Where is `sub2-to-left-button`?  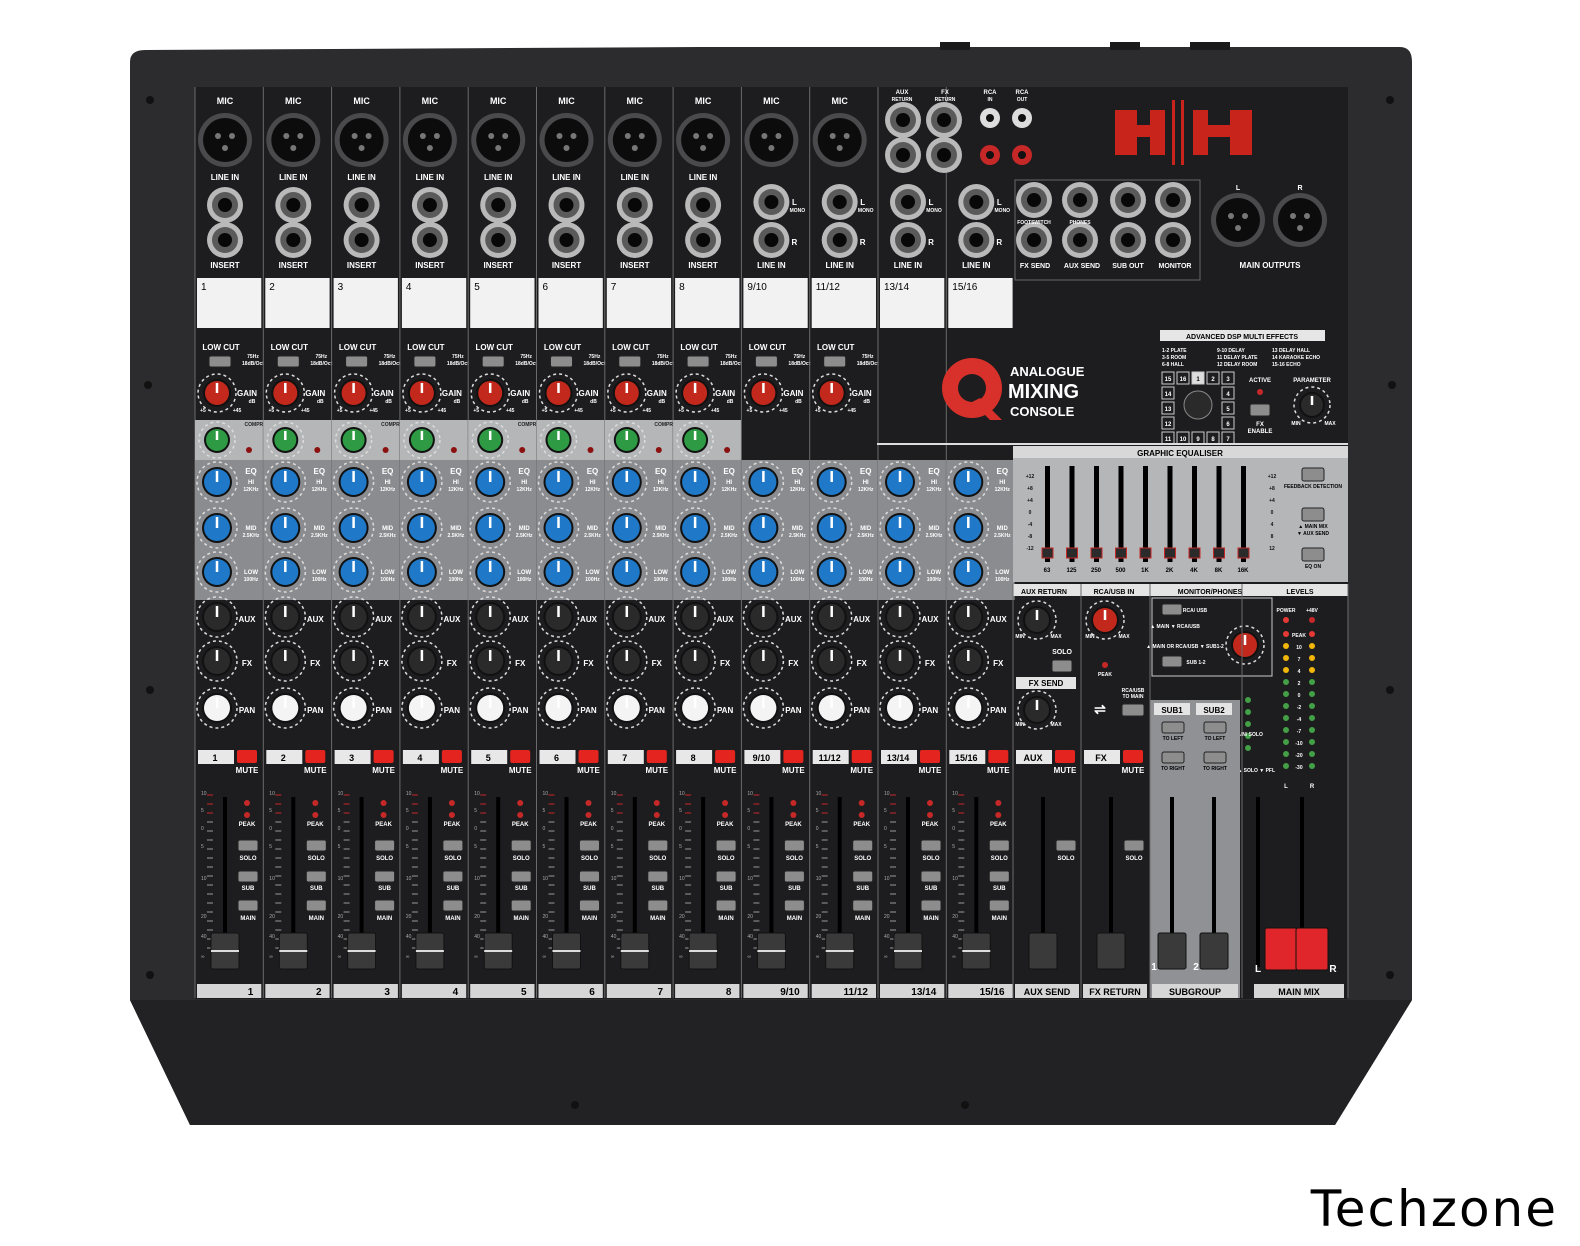
sub2-to-left-button is located at coordinates (1215, 727).